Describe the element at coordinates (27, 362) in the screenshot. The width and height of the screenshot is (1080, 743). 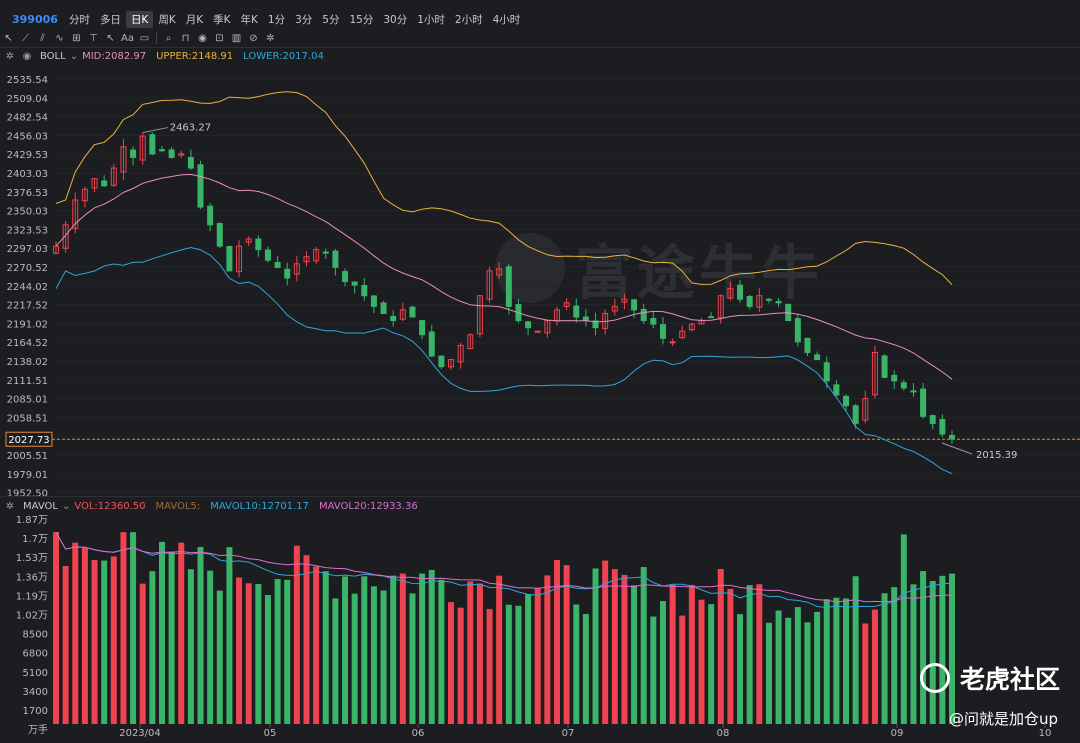
I see `price-tick-label: 2138.02` at that location.